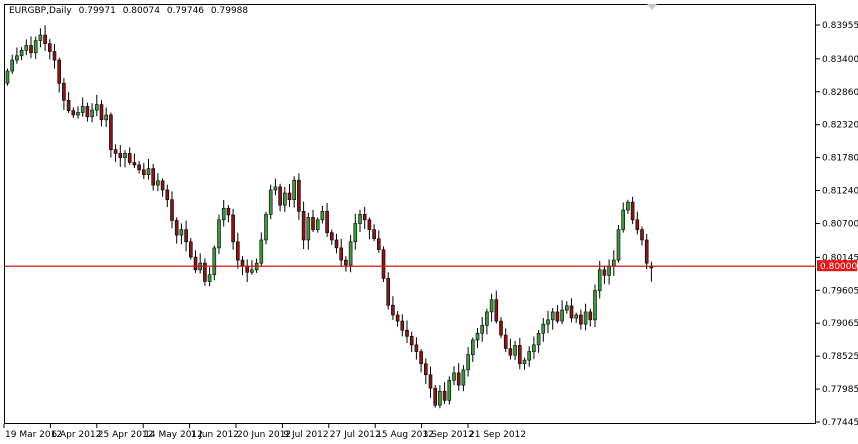 The image size is (858, 444). I want to click on y-tick-label: 0.83955, so click(840, 26).